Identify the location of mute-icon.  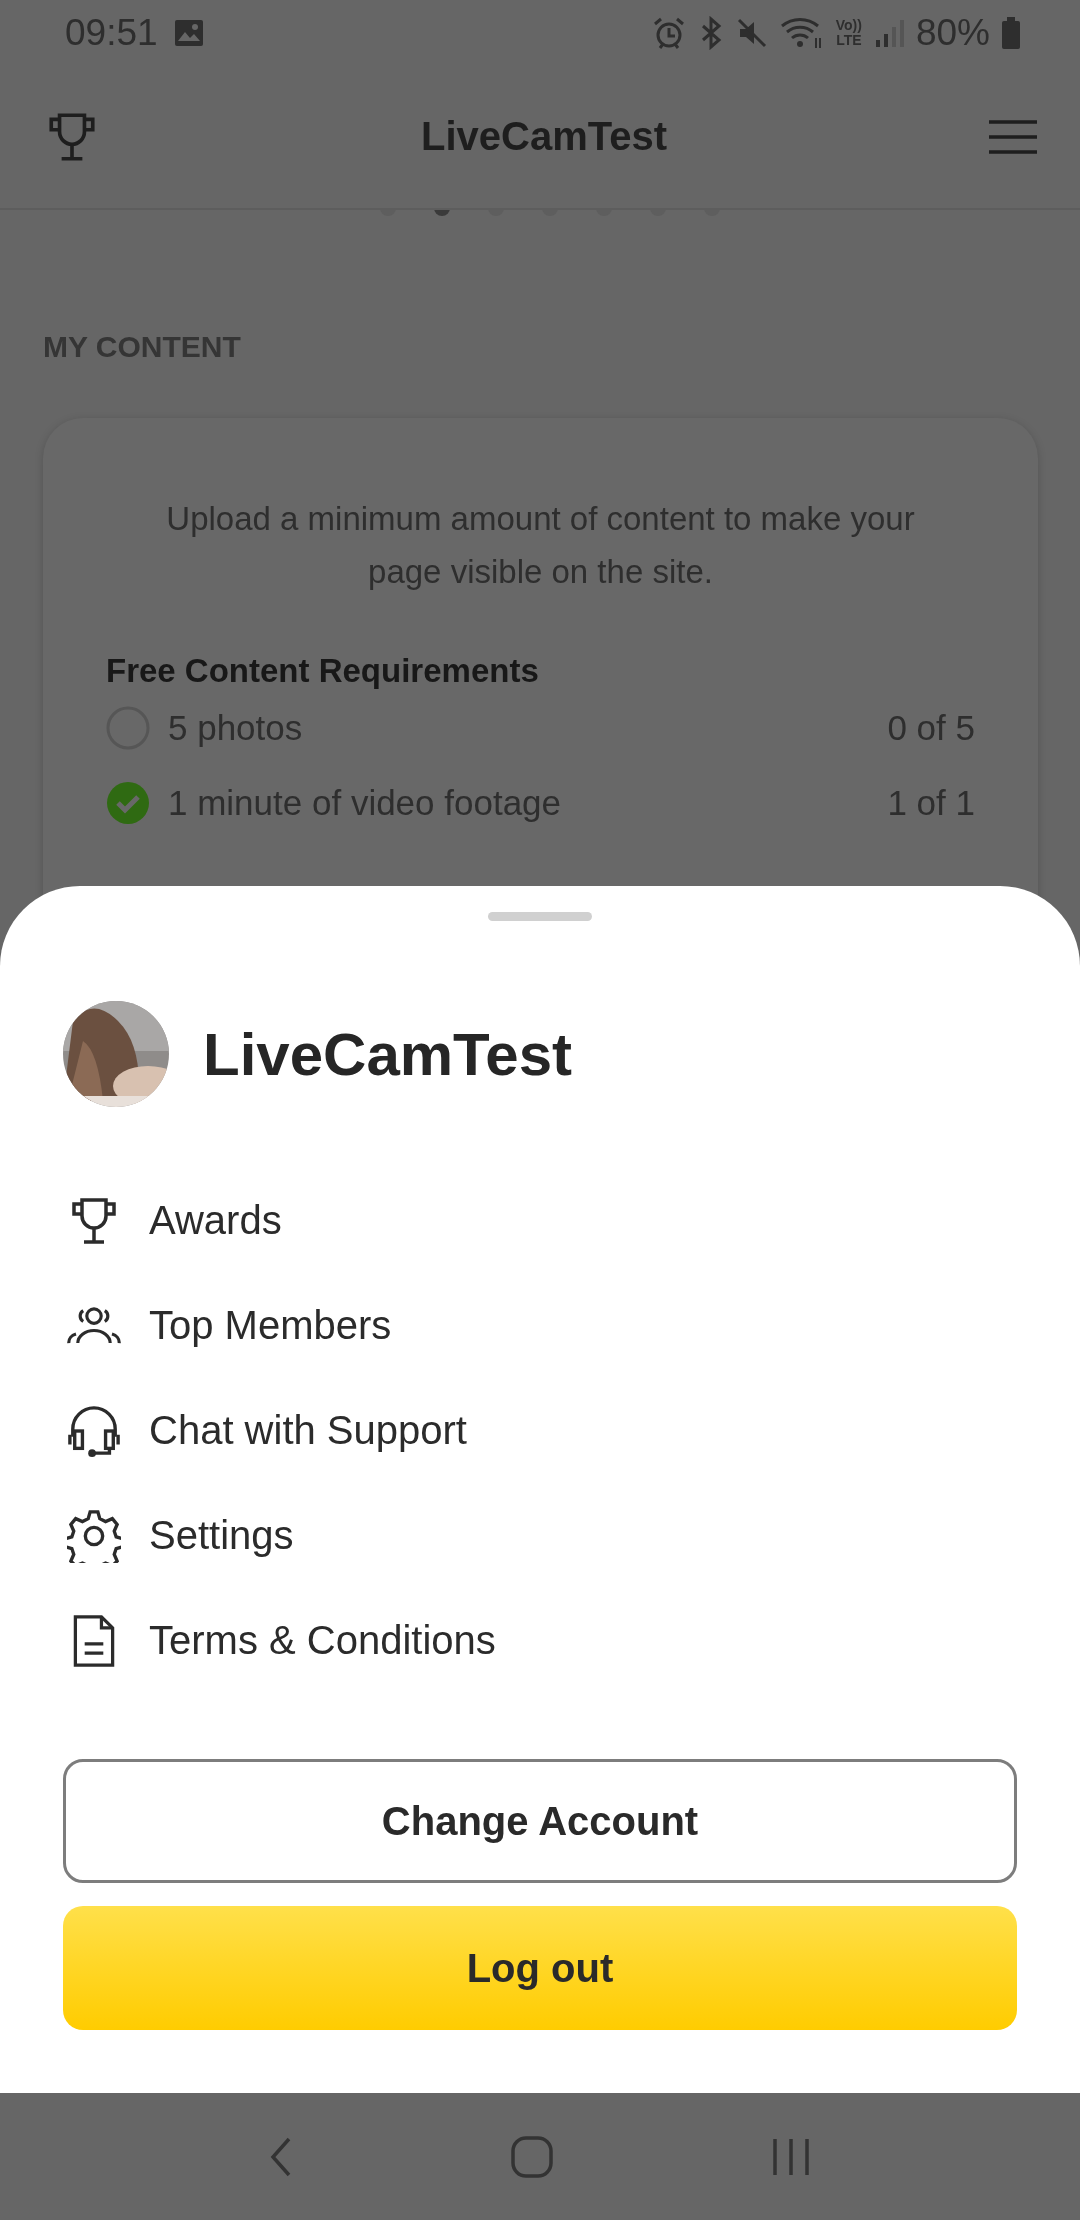
(751, 32).